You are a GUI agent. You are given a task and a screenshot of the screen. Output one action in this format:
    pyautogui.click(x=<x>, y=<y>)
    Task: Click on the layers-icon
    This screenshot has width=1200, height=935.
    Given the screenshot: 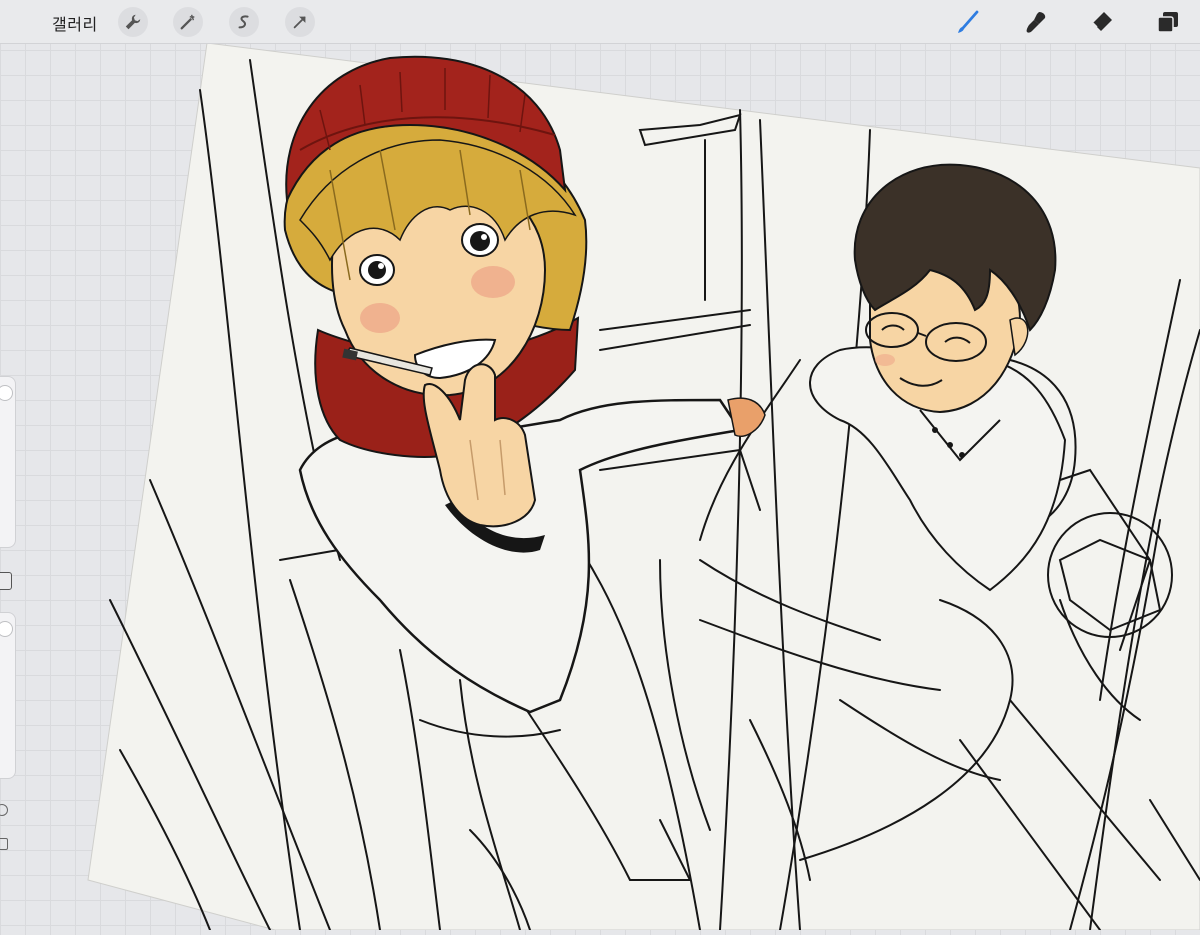 What is the action you would take?
    pyautogui.click(x=1168, y=22)
    